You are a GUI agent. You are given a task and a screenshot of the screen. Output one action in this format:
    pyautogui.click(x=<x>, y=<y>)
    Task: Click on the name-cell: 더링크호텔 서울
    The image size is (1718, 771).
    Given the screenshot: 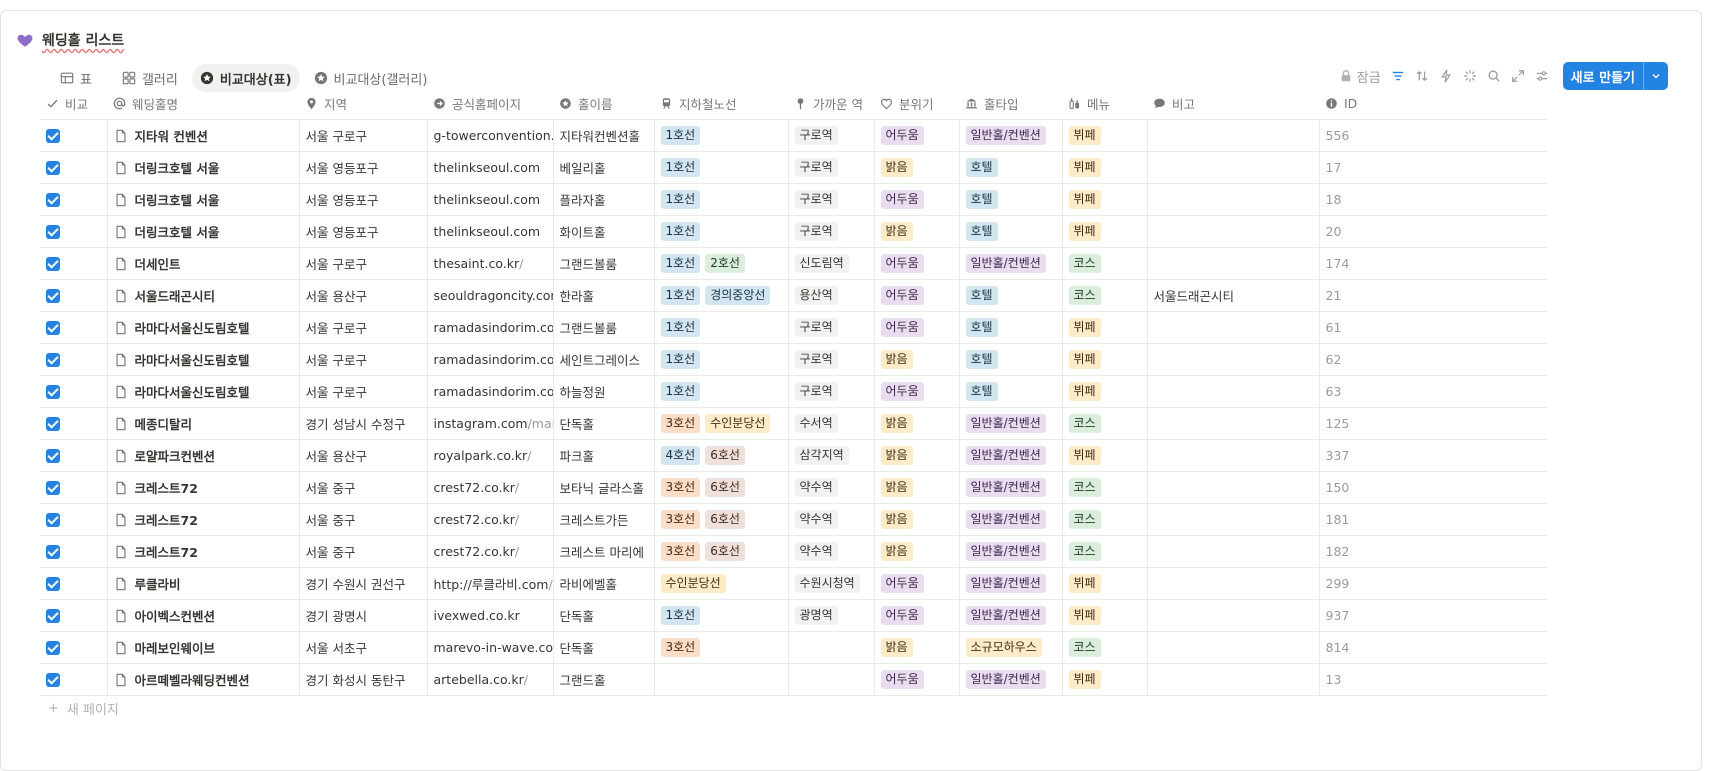 What is the action you would take?
    pyautogui.click(x=203, y=199)
    